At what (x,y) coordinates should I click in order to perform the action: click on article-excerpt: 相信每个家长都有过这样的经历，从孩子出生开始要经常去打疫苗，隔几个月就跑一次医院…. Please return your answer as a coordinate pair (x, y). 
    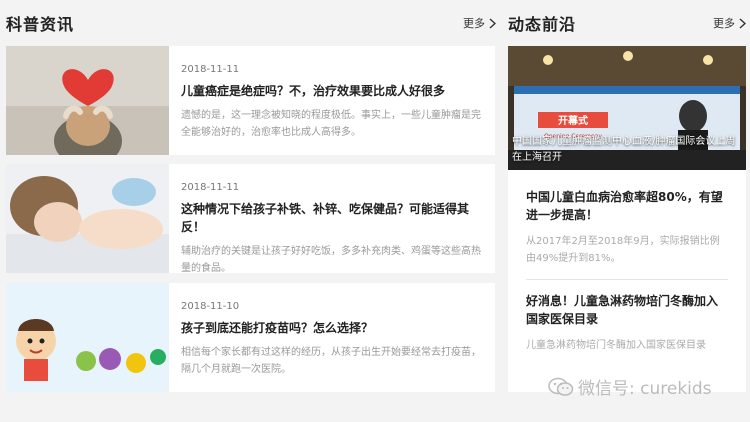
    Looking at the image, I should click on (331, 361).